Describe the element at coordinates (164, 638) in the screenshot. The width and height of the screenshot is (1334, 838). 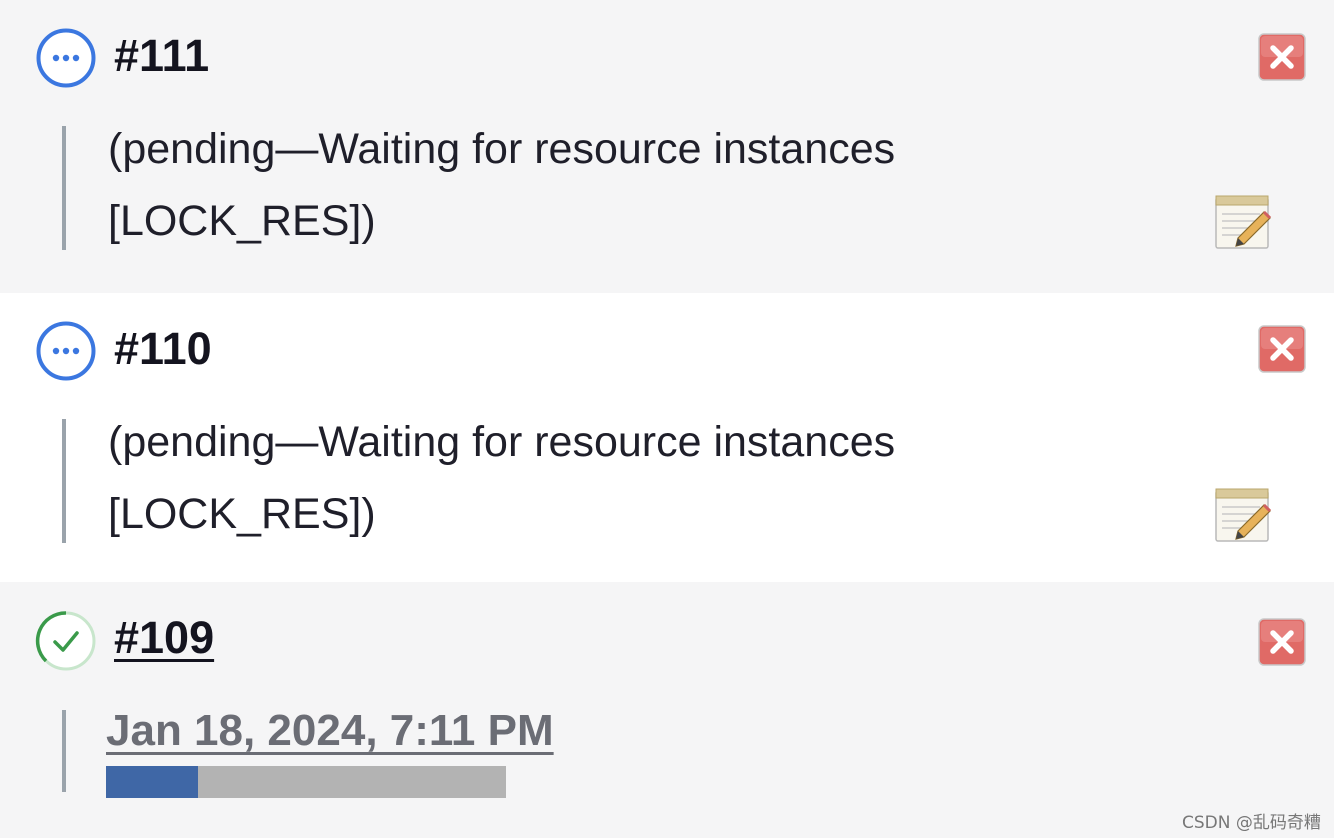
I see `build-number-link: #109` at that location.